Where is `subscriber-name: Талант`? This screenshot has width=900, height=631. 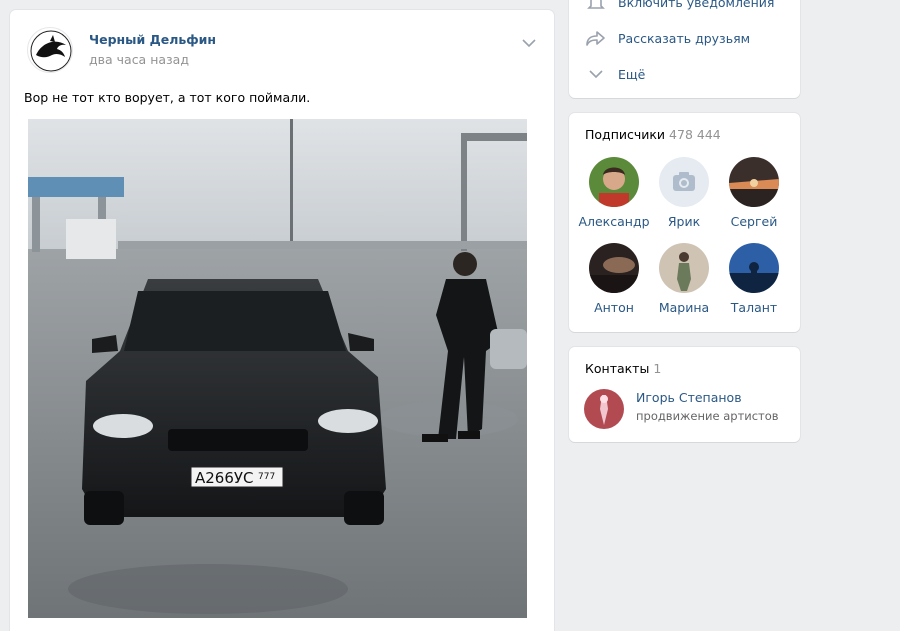 subscriber-name: Талант is located at coordinates (754, 307).